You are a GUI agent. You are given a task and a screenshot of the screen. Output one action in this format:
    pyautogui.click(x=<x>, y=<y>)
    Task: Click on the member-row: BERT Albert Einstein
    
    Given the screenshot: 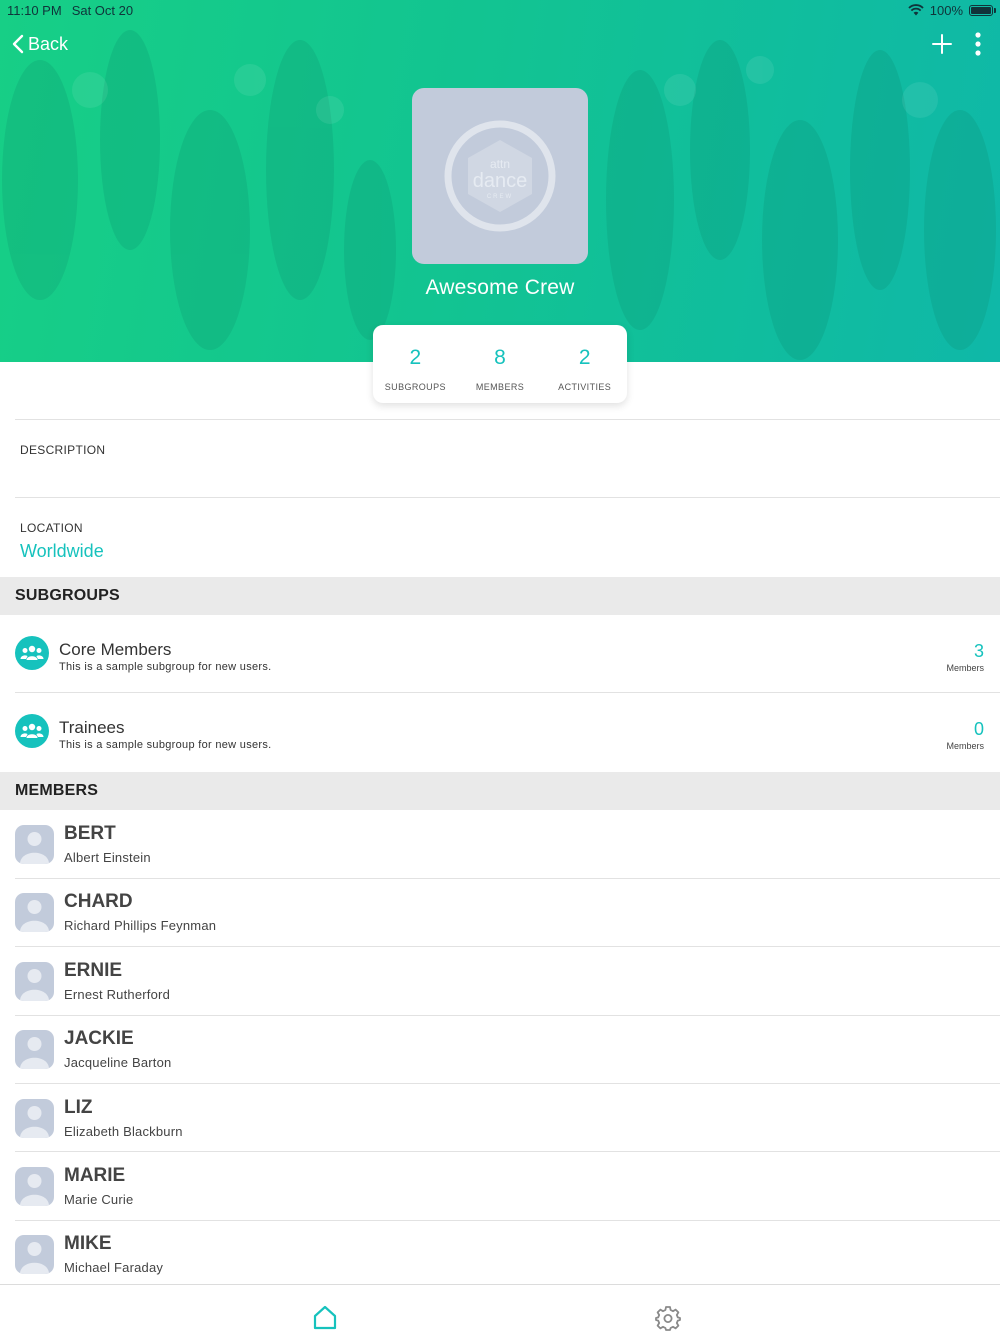 What is the action you would take?
    pyautogui.click(x=500, y=844)
    